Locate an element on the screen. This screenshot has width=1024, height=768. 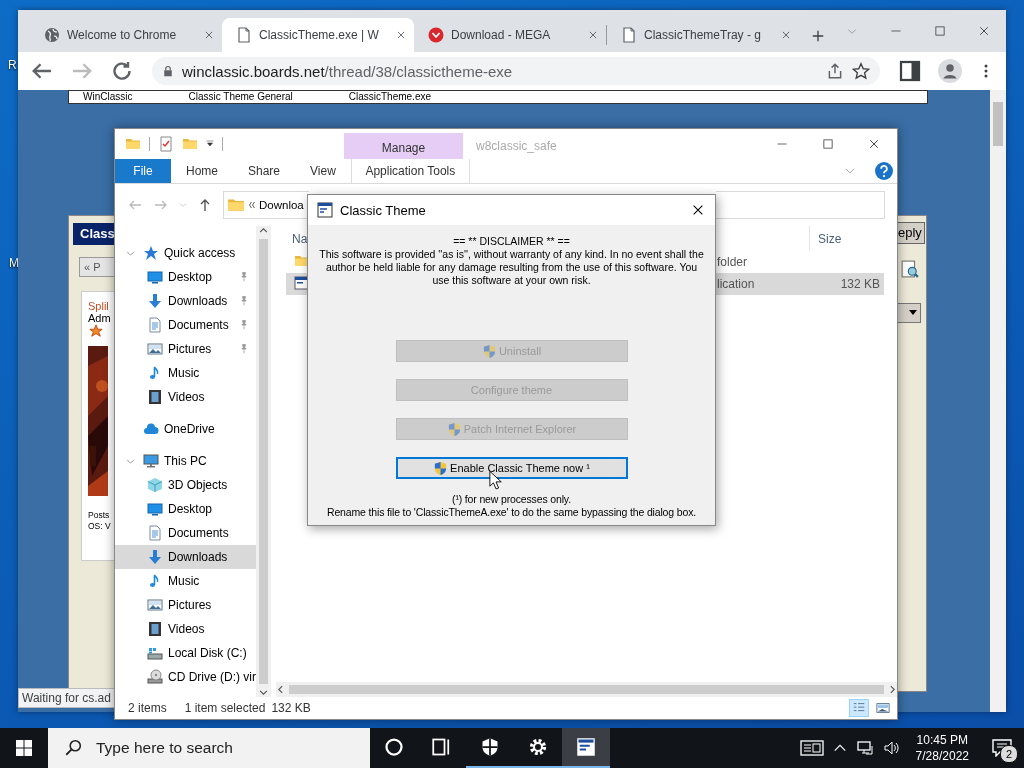
url-text: winclassic.boards.net/thread/38/classictheme-exe is located at coordinates (348, 71).